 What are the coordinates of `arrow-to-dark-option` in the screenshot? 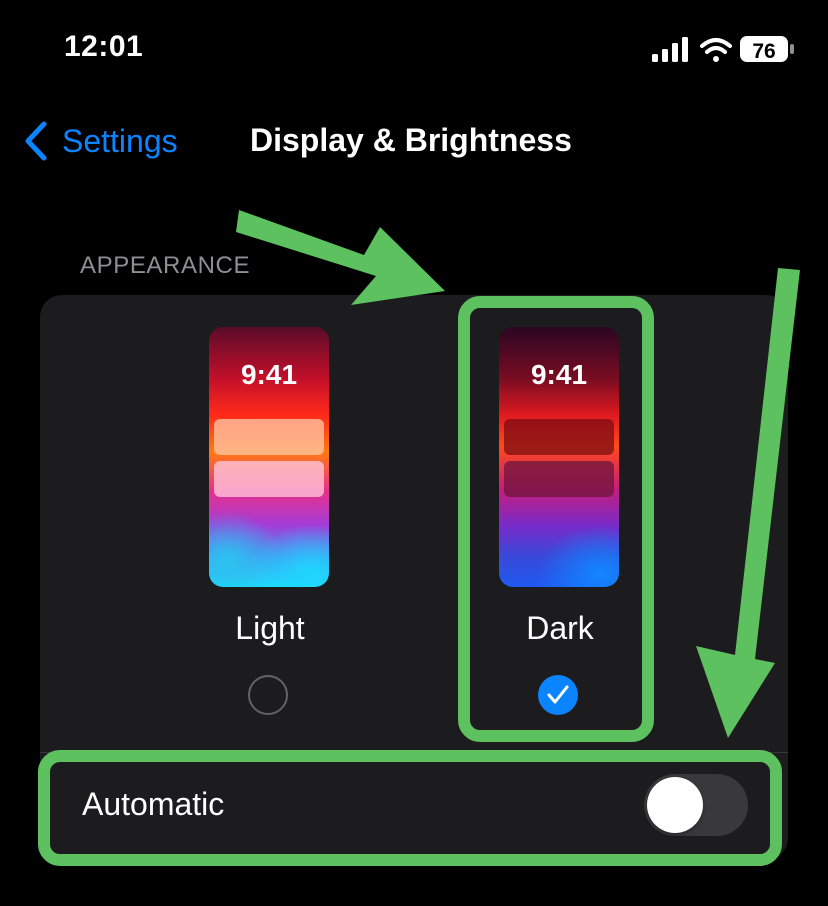 It's located at (340, 257).